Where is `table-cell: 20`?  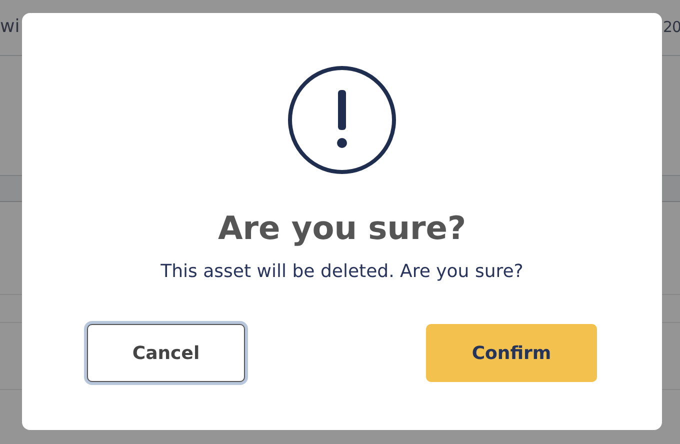
table-cell: 20 is located at coordinates (671, 27).